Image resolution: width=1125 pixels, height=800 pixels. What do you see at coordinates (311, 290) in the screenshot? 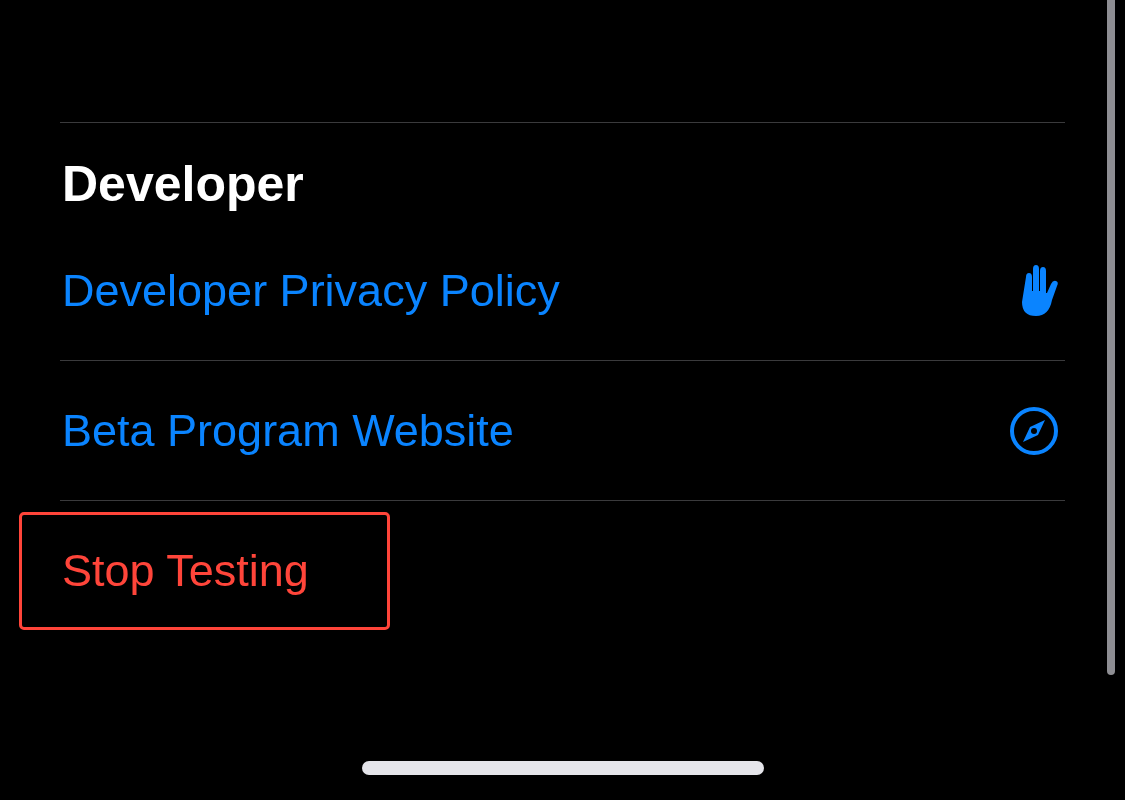
I see `link: Developer Privacy Policy` at bounding box center [311, 290].